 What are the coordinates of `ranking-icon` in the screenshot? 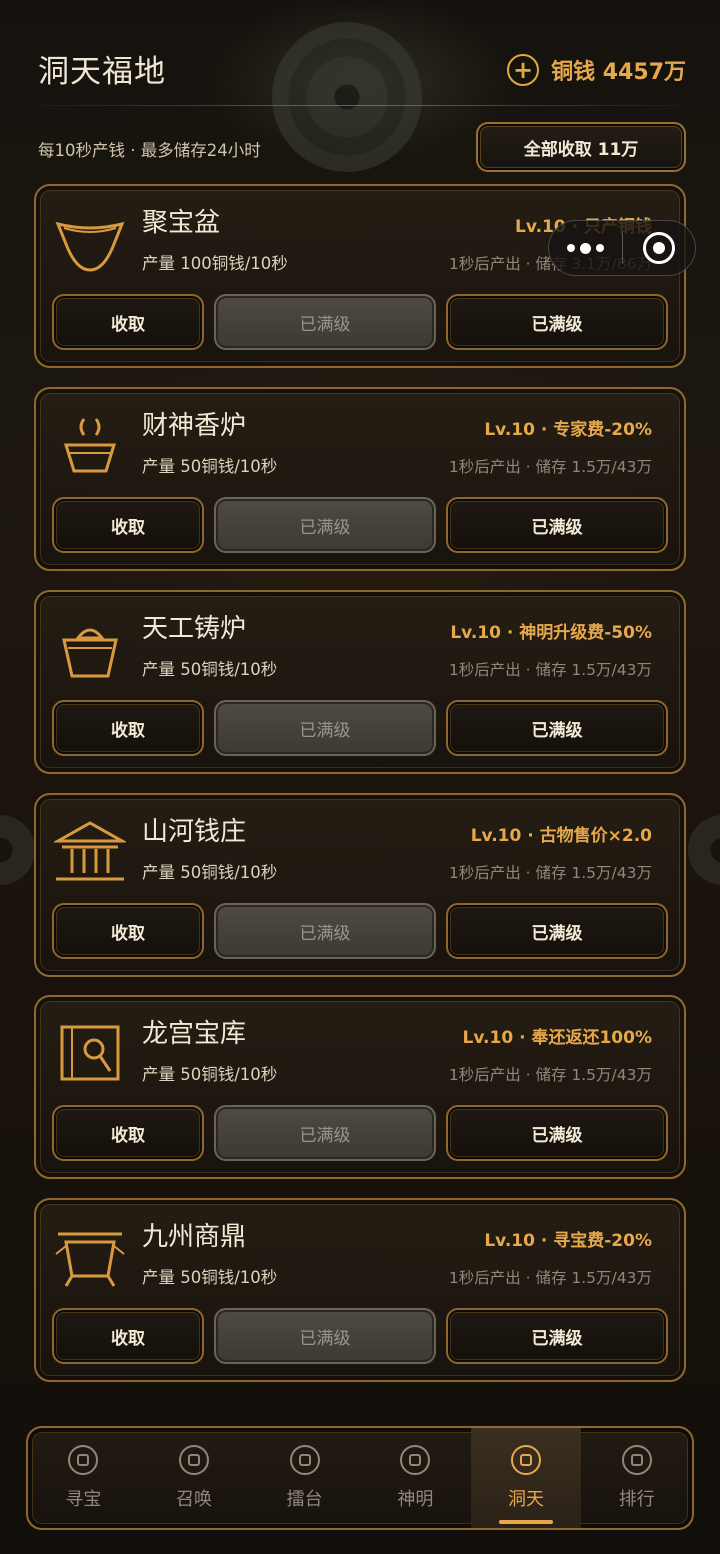 It's located at (636, 1460).